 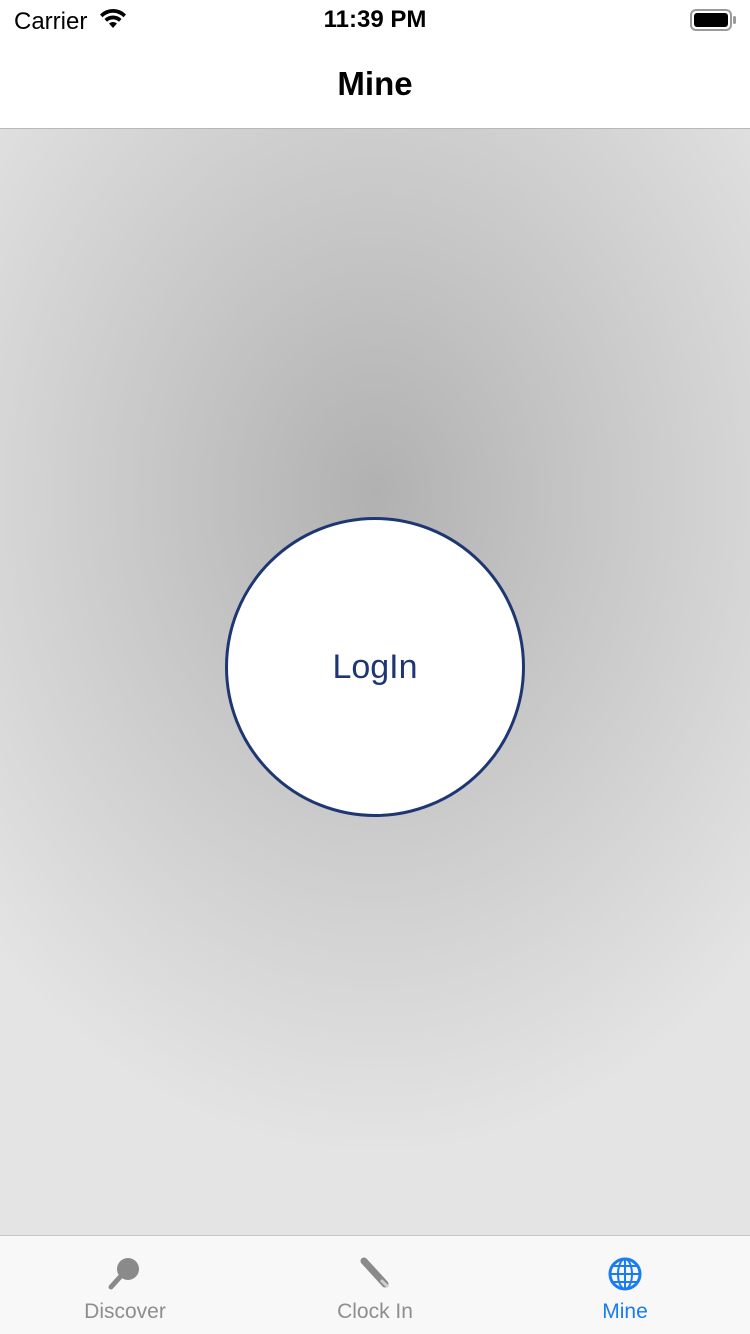 What do you see at coordinates (375, 1311) in the screenshot?
I see `tab-label: Clock In` at bounding box center [375, 1311].